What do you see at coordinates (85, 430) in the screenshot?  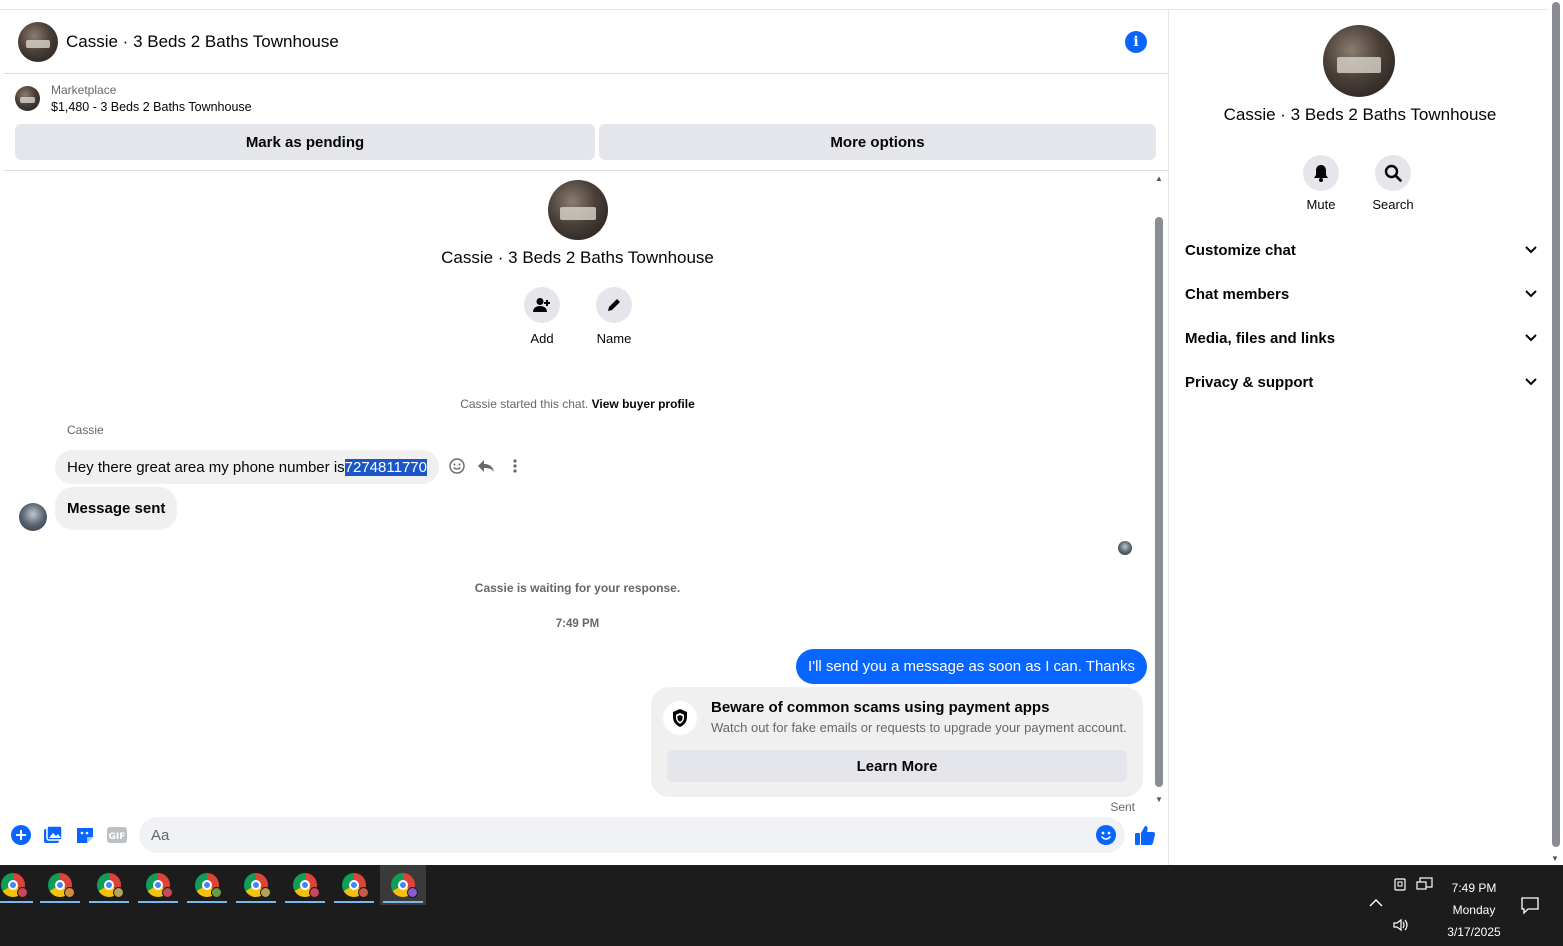 I see `sender-name: Cassie` at bounding box center [85, 430].